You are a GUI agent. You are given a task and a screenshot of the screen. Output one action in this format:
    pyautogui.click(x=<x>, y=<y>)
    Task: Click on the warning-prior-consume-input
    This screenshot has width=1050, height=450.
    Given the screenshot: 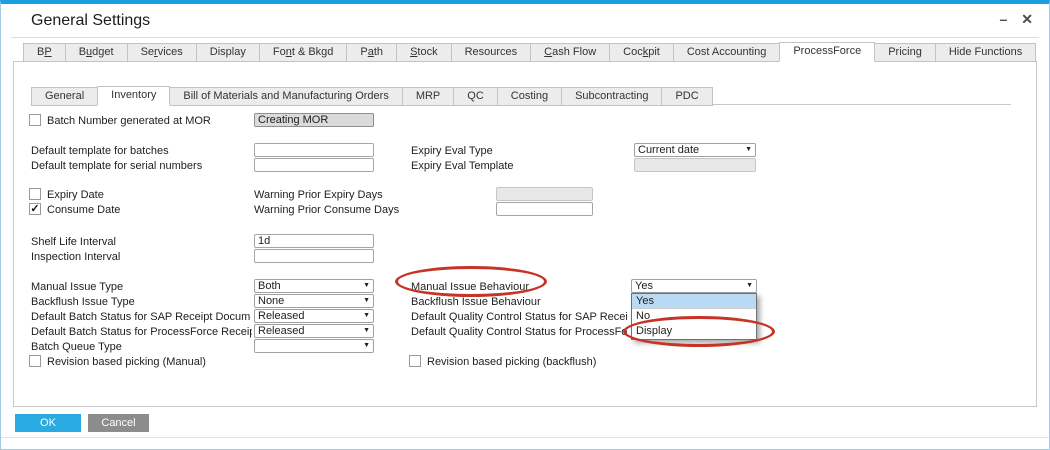 What is the action you would take?
    pyautogui.click(x=544, y=209)
    